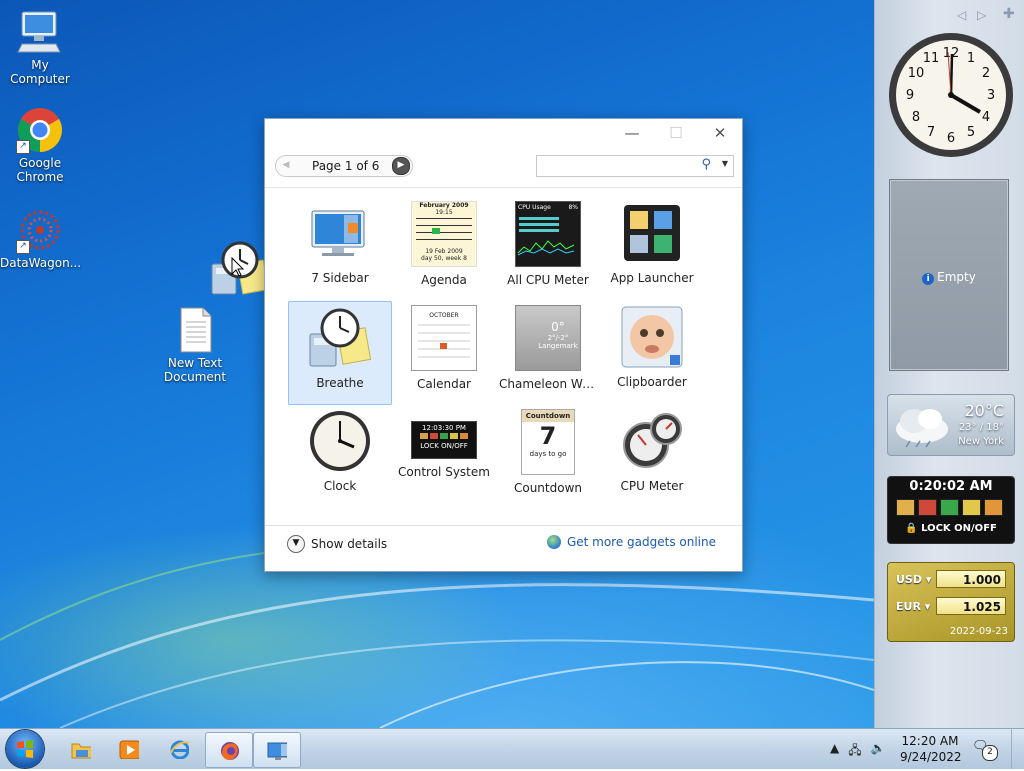 The height and width of the screenshot is (771, 1024). I want to click on agenda-footer1: 19 Feb 2009, so click(444, 251).